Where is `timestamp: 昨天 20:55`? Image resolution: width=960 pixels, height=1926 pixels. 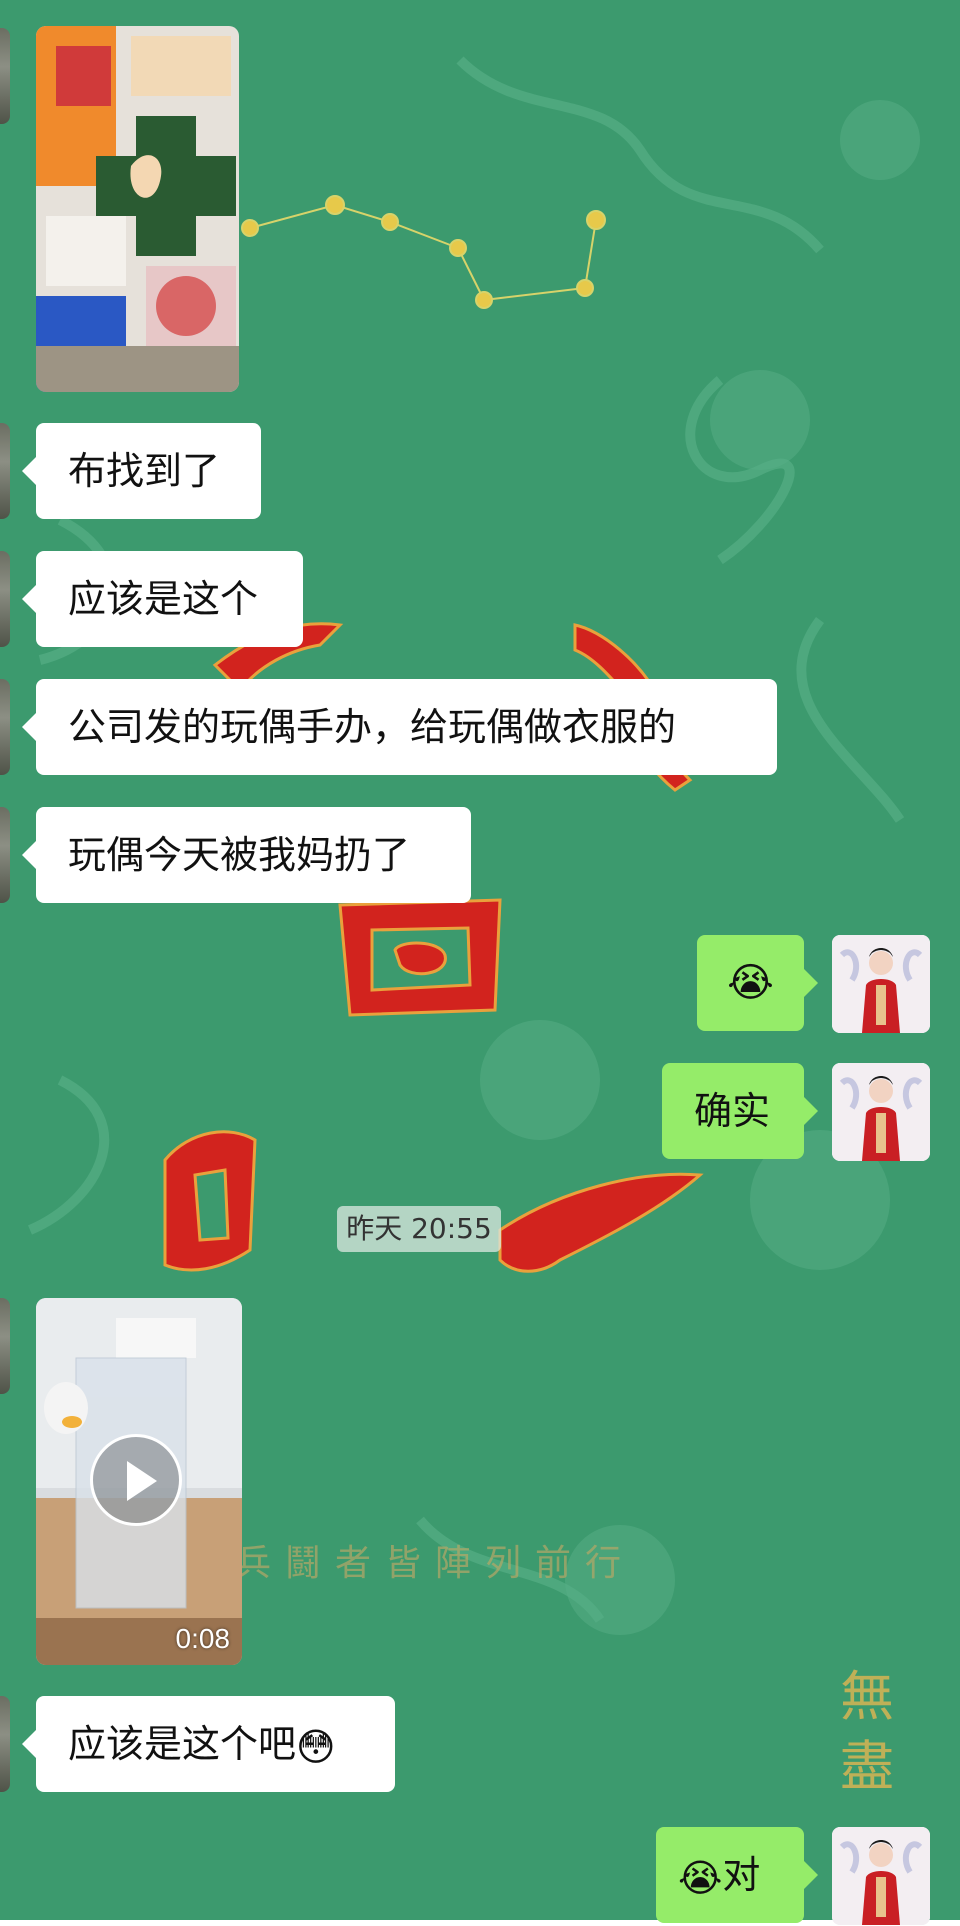 timestamp: 昨天 20:55 is located at coordinates (419, 1229).